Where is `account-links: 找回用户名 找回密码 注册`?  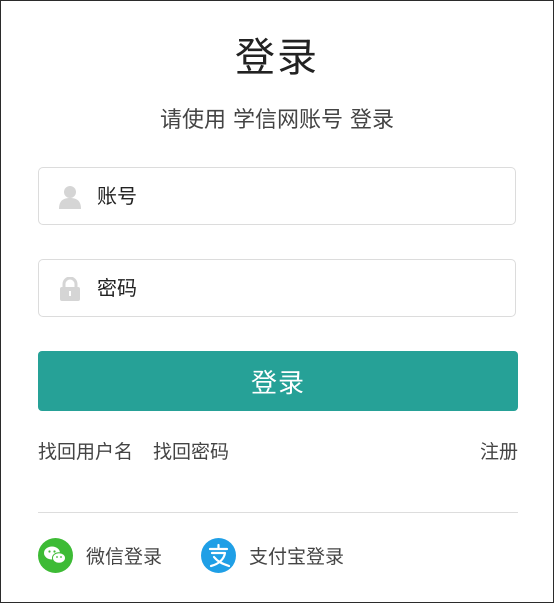
account-links: 找回用户名 找回密码 注册 is located at coordinates (278, 450).